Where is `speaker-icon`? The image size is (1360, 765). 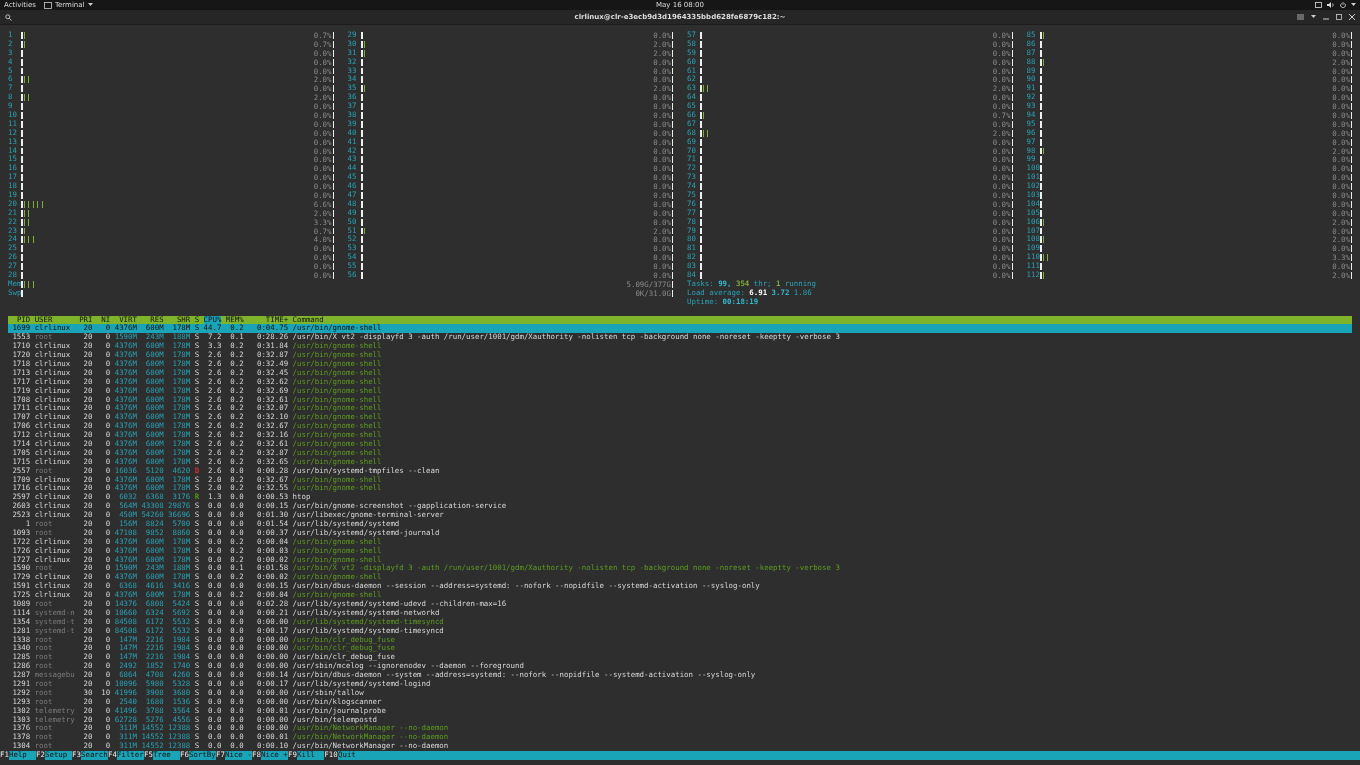 speaker-icon is located at coordinates (1331, 5).